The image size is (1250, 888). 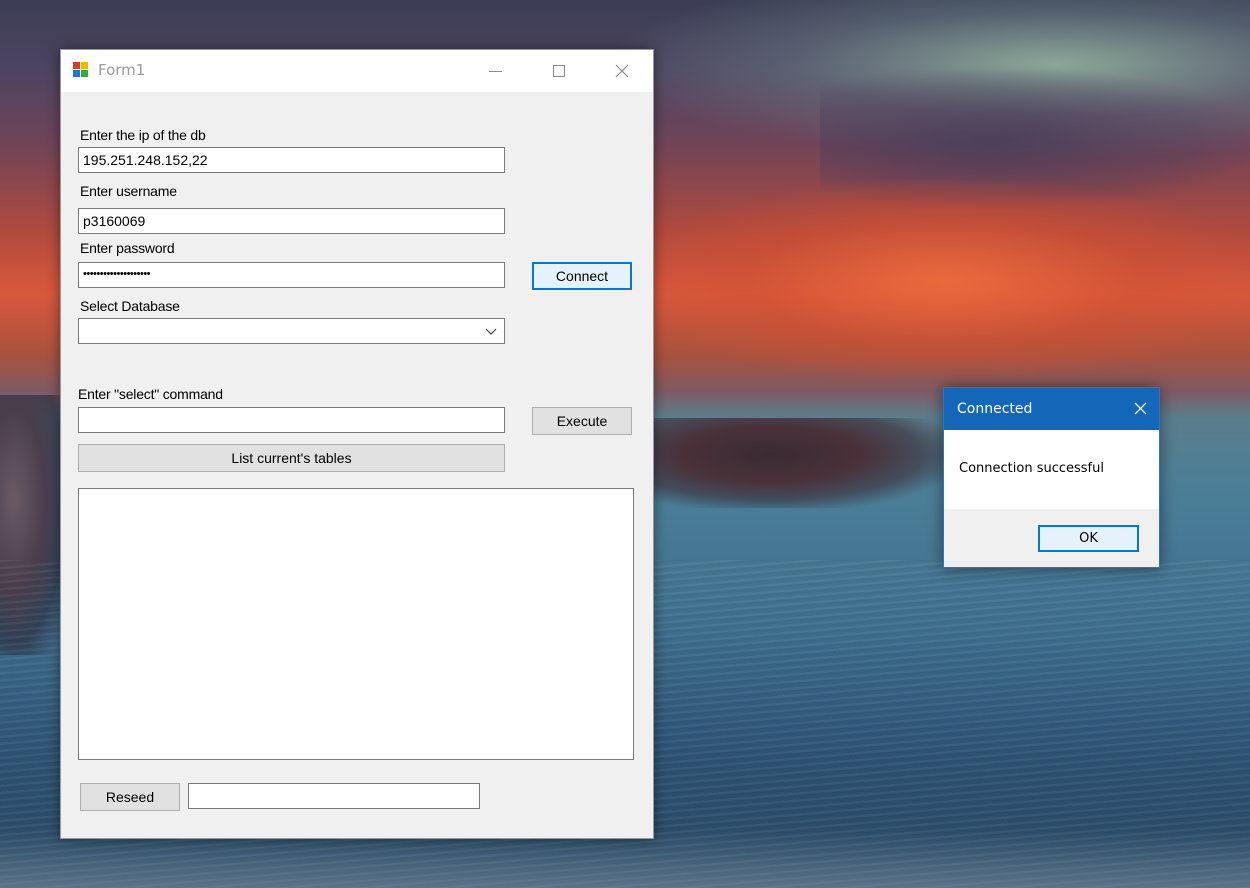 What do you see at coordinates (291, 221) in the screenshot?
I see `username-input: p3160069` at bounding box center [291, 221].